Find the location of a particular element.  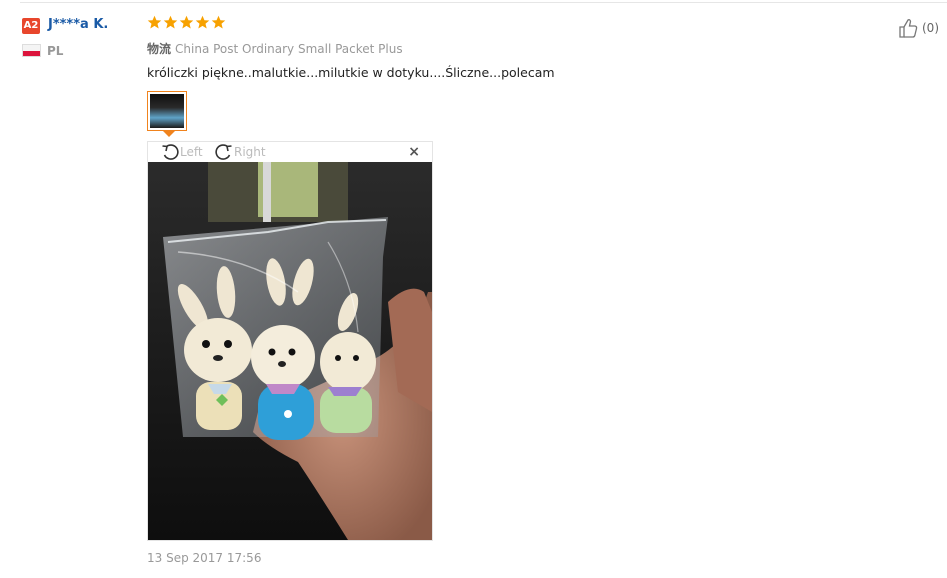

thumbnail-pointer is located at coordinates (169, 134).